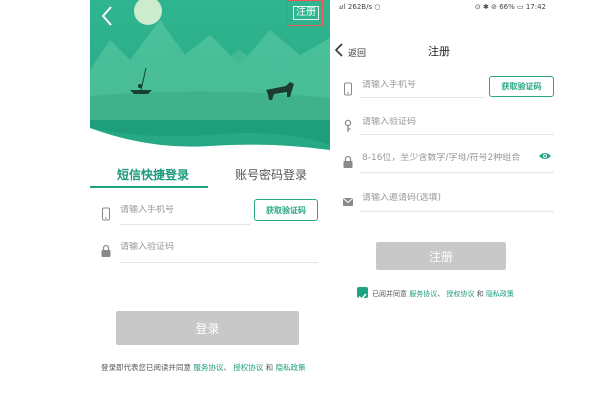  What do you see at coordinates (360, 7) in the screenshot?
I see `status-bar-left: ₄ıl 262B/s ○` at bounding box center [360, 7].